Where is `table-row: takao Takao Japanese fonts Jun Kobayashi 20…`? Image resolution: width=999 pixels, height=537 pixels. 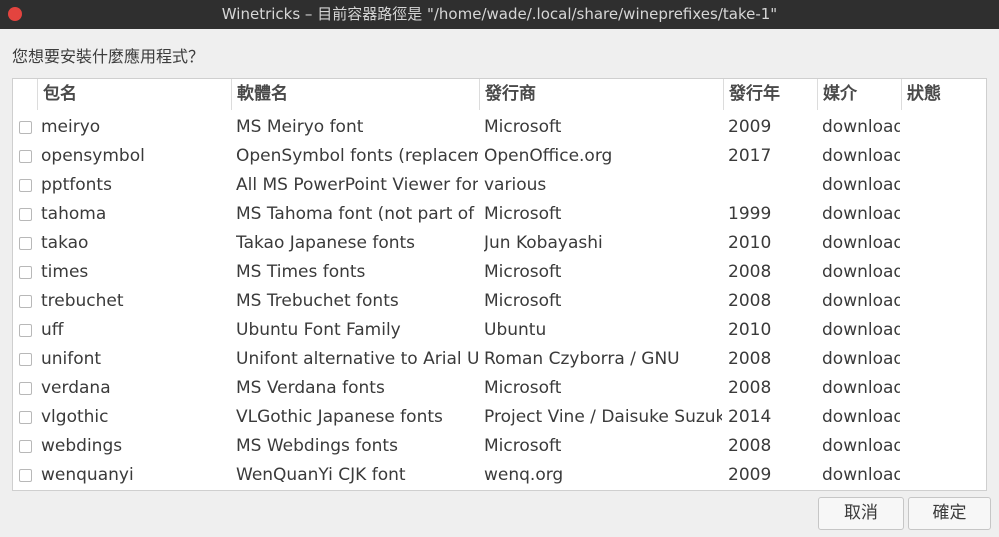 table-row: takao Takao Japanese fonts Jun Kobayashi 20… is located at coordinates (499, 243).